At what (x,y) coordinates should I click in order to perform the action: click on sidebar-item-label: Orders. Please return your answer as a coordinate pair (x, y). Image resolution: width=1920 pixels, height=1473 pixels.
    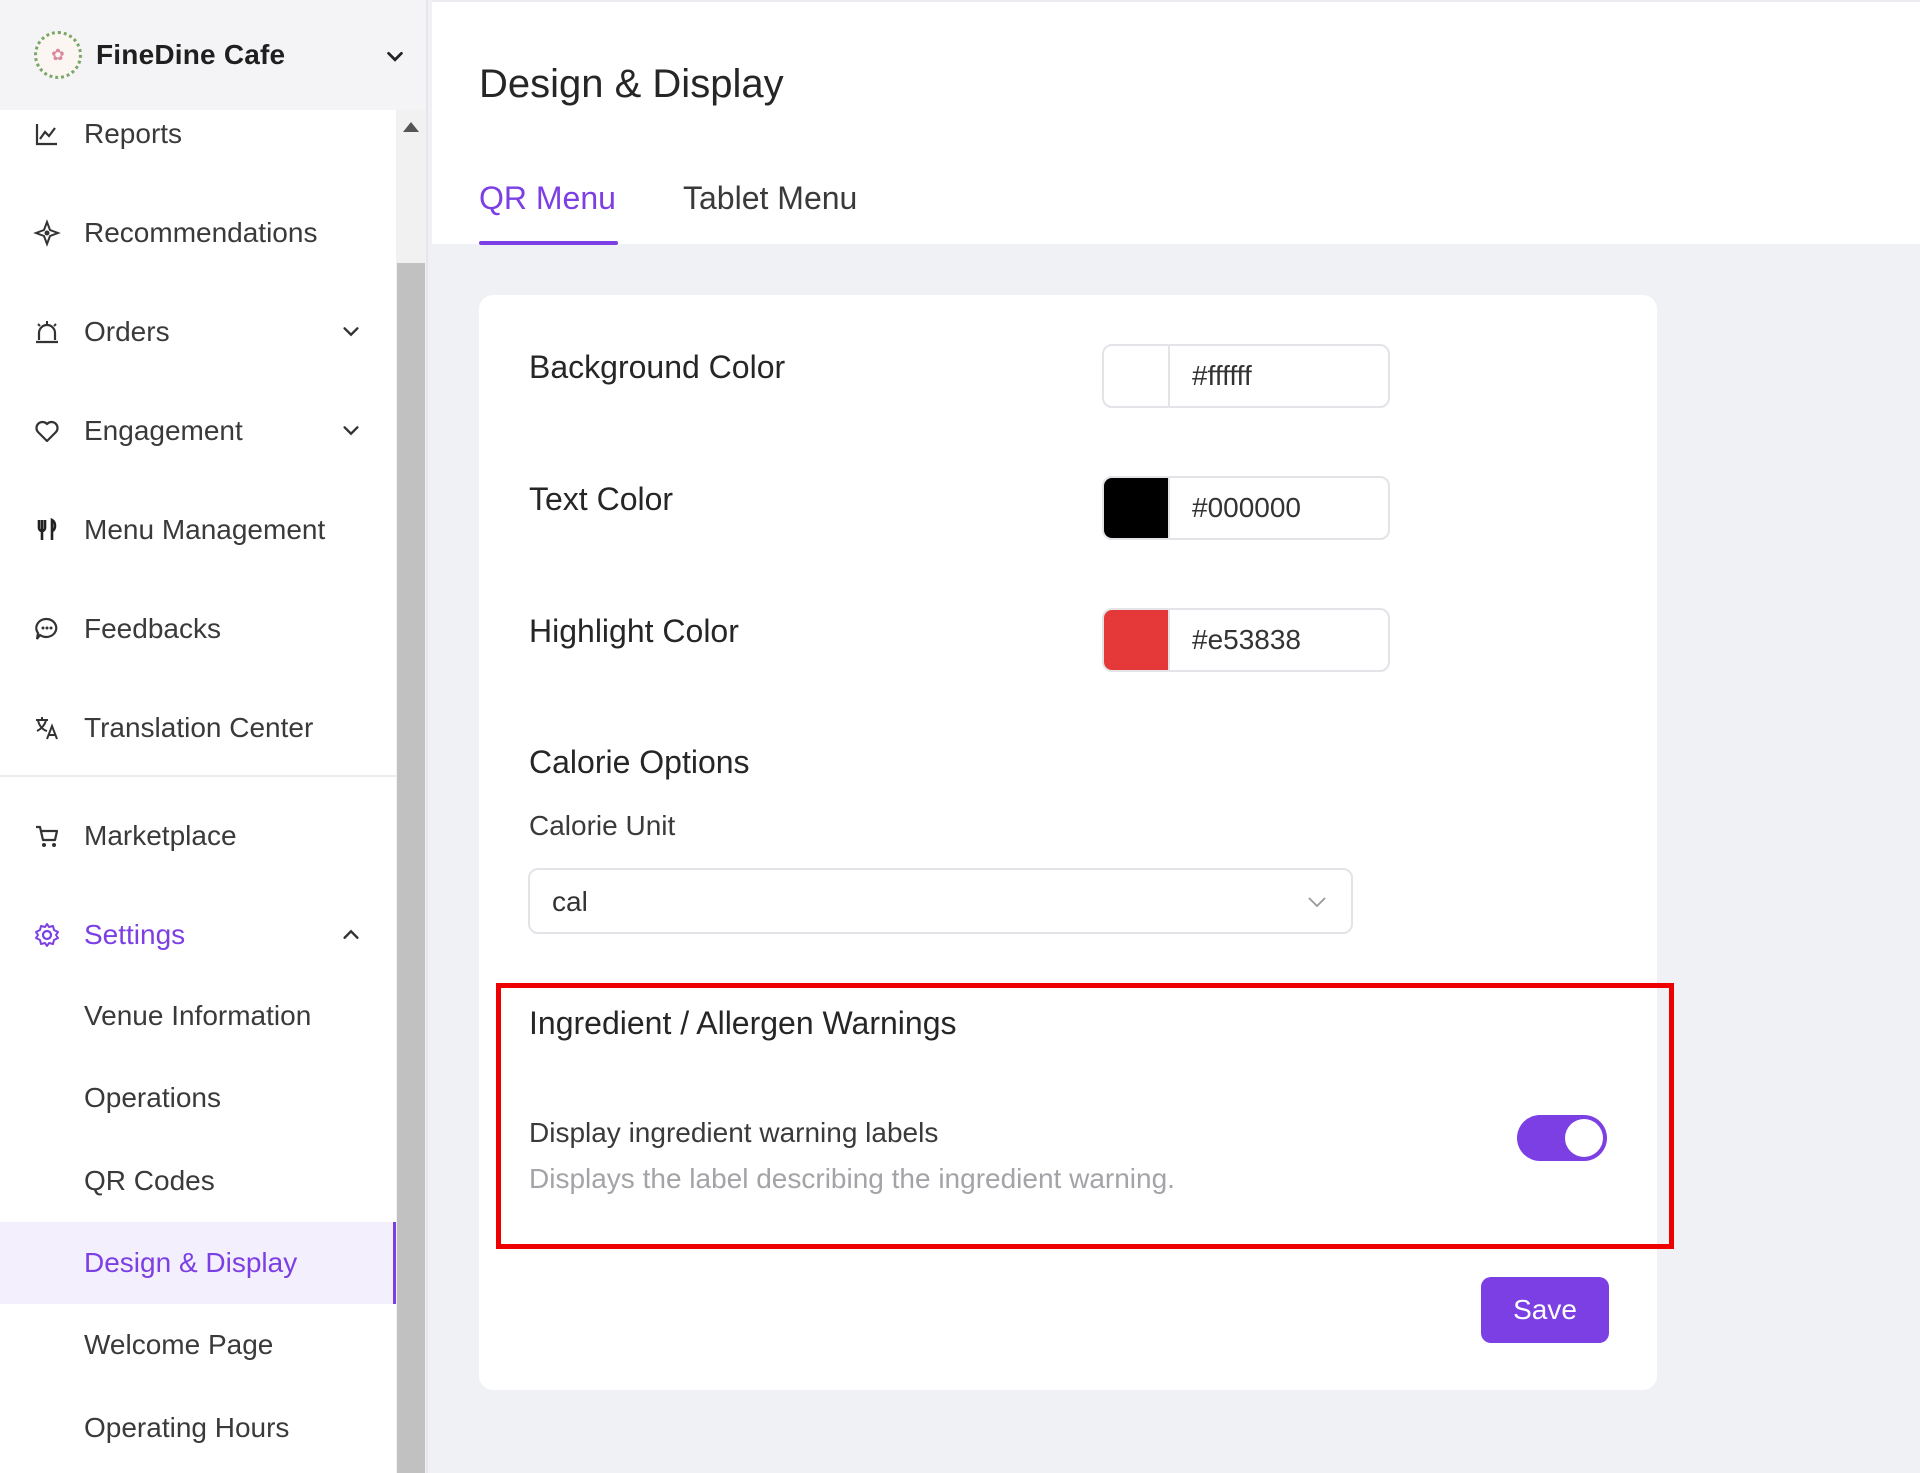
    Looking at the image, I should click on (127, 331).